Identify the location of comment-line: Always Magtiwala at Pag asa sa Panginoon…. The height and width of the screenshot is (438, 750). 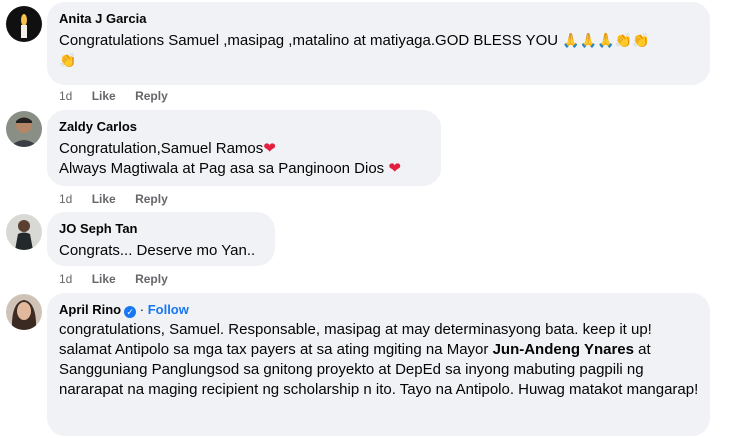
(222, 168).